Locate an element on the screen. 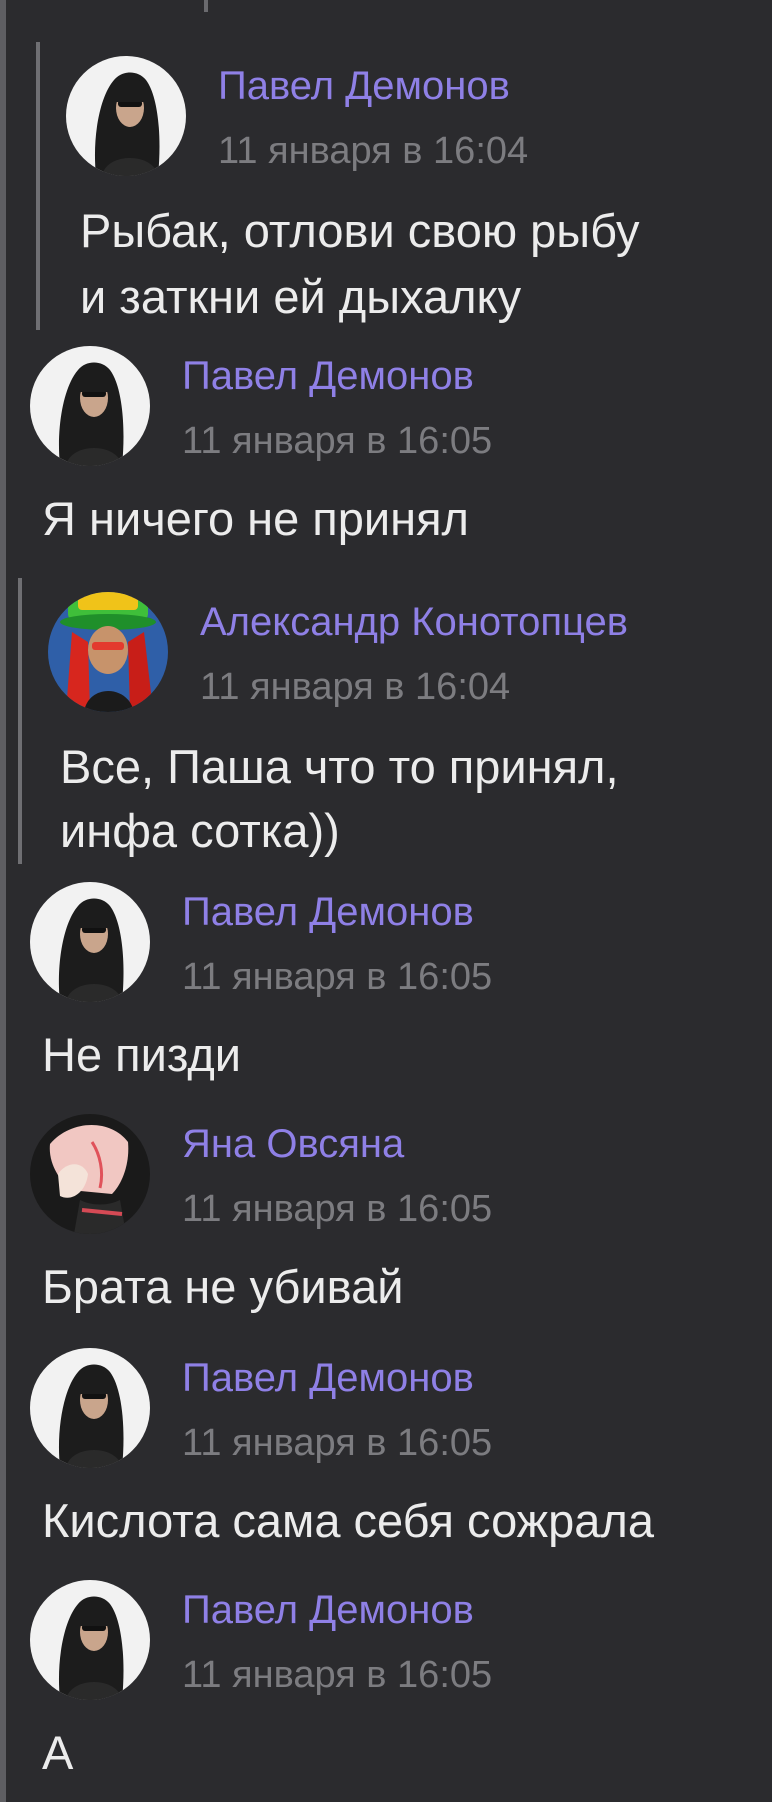 This screenshot has width=772, height=1802. message-text: Рыбак, отлови свою рыбу is located at coordinates (360, 230).